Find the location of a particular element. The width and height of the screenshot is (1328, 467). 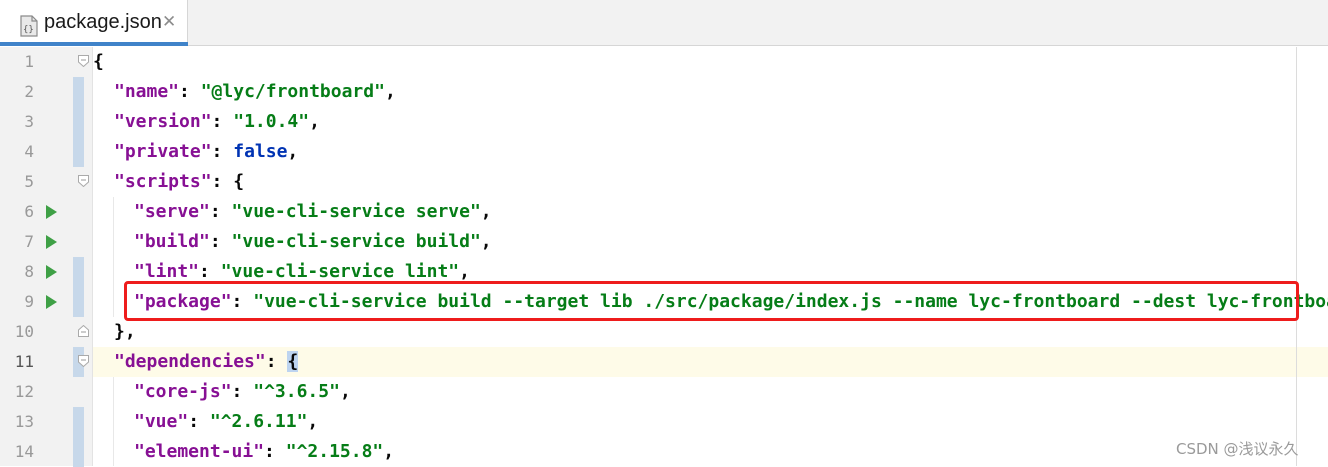

watermark: CSDN @浅议永久 is located at coordinates (1237, 449).